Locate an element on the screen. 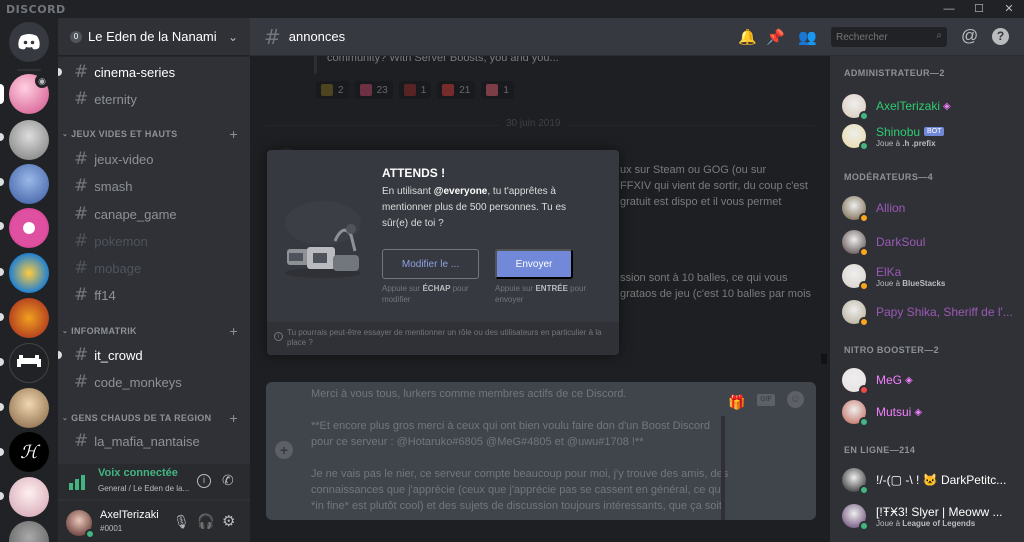 Image resolution: width=1024 pixels, height=542 pixels. notification-bell-icon: 🔔 is located at coordinates (747, 37).